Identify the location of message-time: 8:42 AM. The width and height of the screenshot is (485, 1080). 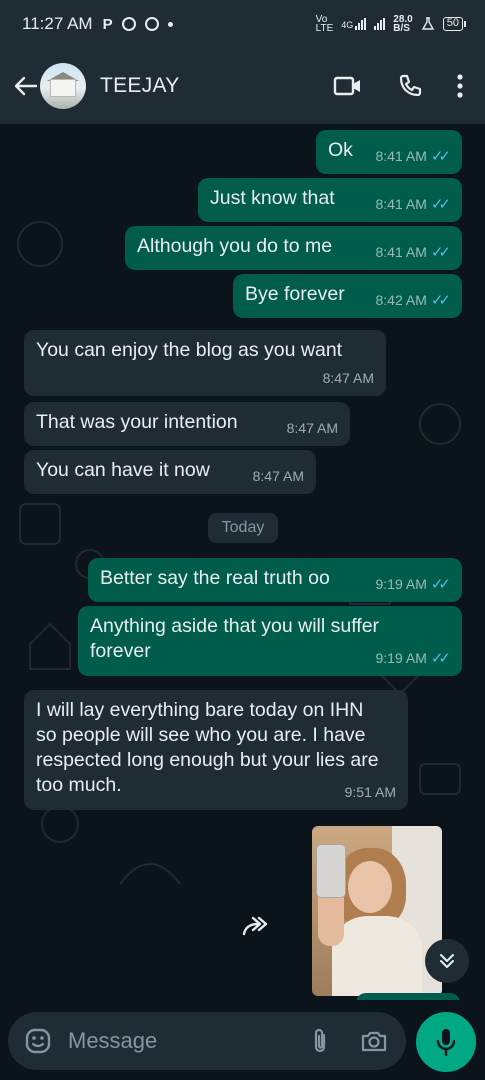
(401, 300).